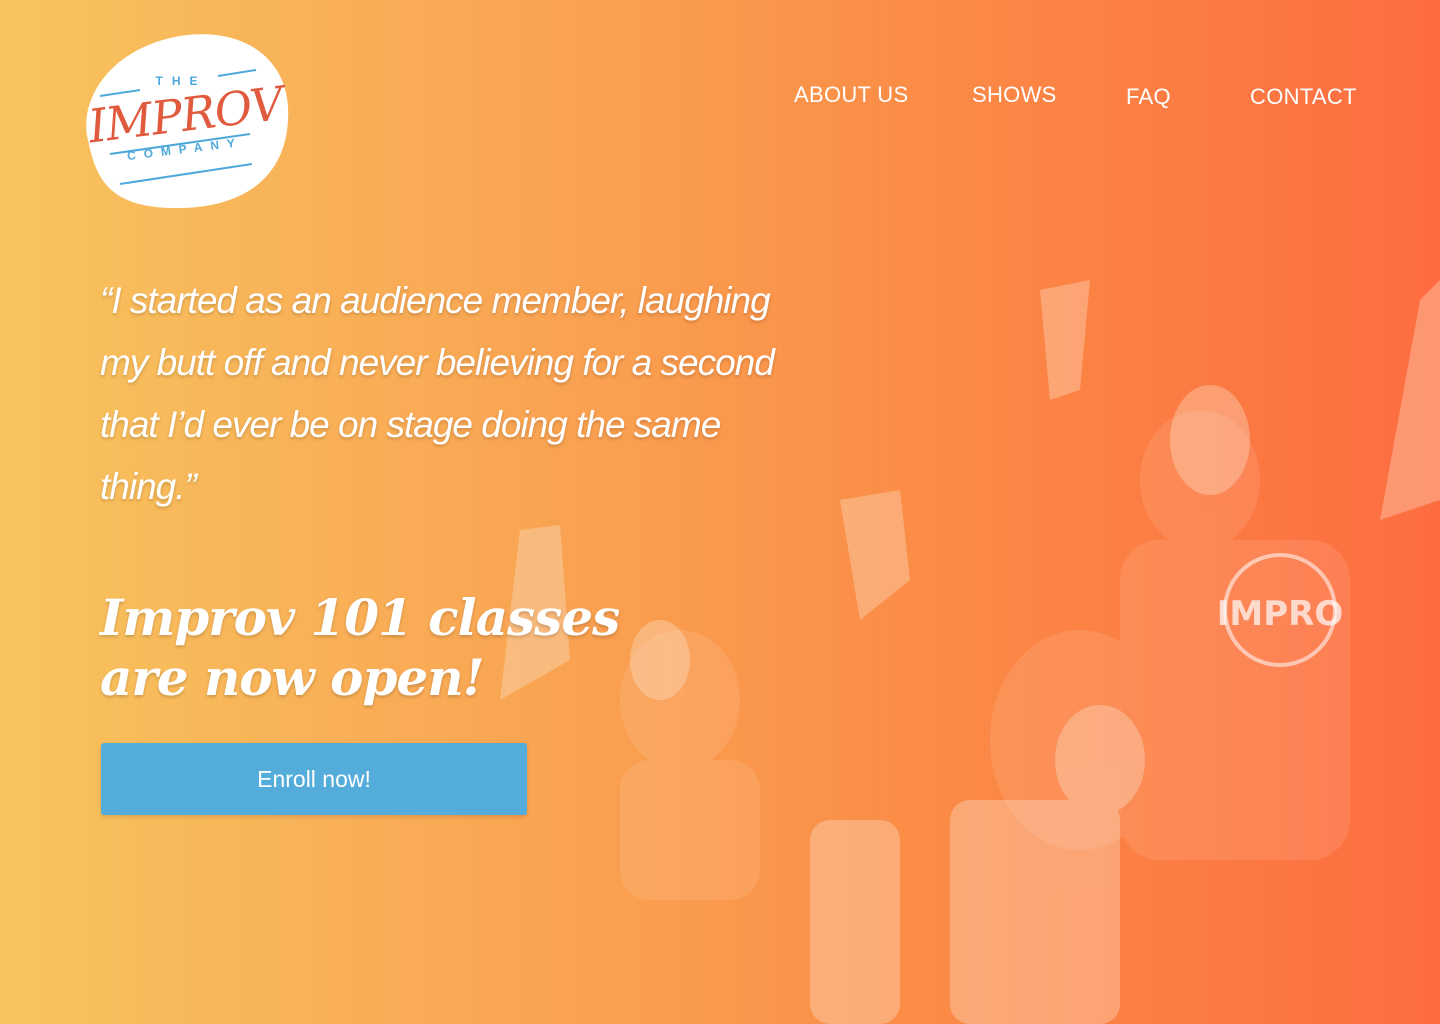 This screenshot has width=1440, height=1024. I want to click on nav-shows: SHOWS, so click(1014, 95).